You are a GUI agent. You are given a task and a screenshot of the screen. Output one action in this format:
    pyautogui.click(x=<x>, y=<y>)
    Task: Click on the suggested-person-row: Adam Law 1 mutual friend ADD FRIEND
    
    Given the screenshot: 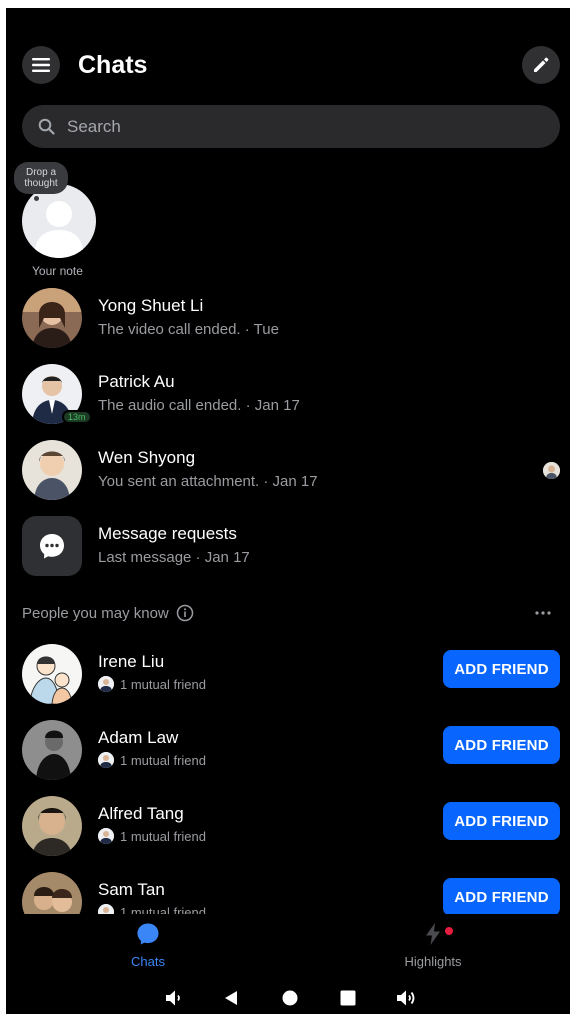 What is the action you would take?
    pyautogui.click(x=288, y=751)
    